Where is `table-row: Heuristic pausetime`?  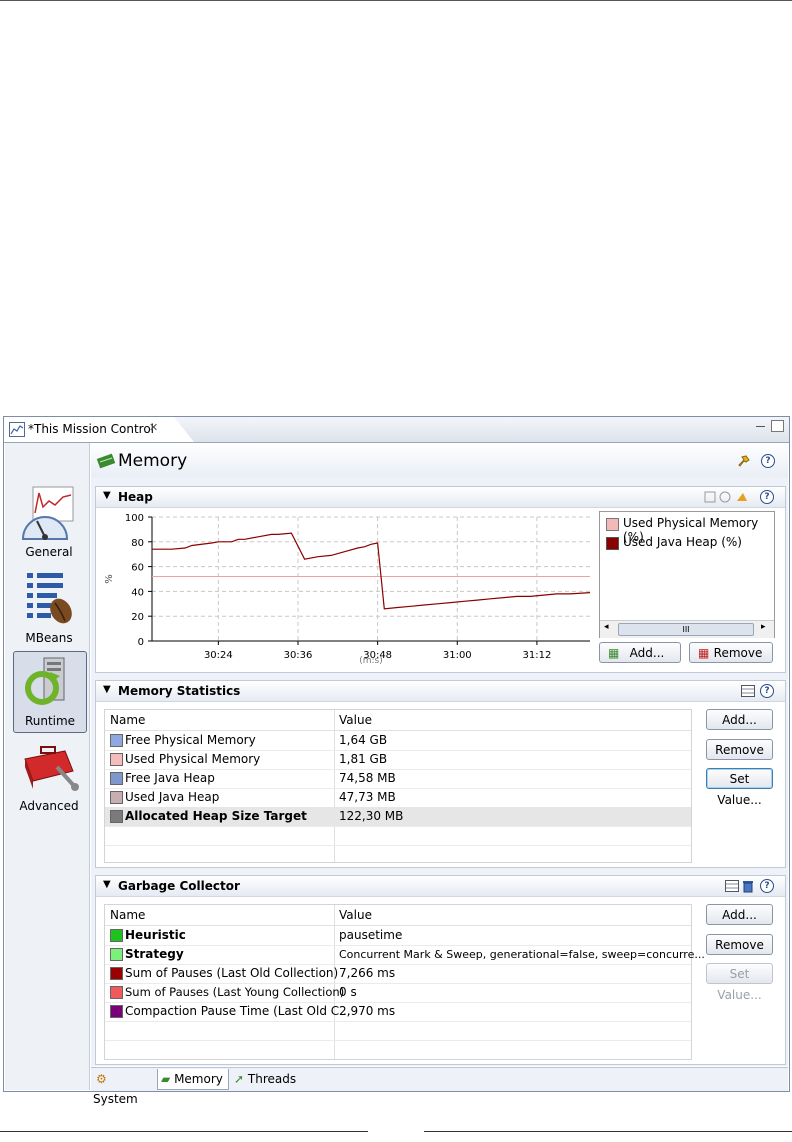
table-row: Heuristic pausetime is located at coordinates (398, 936).